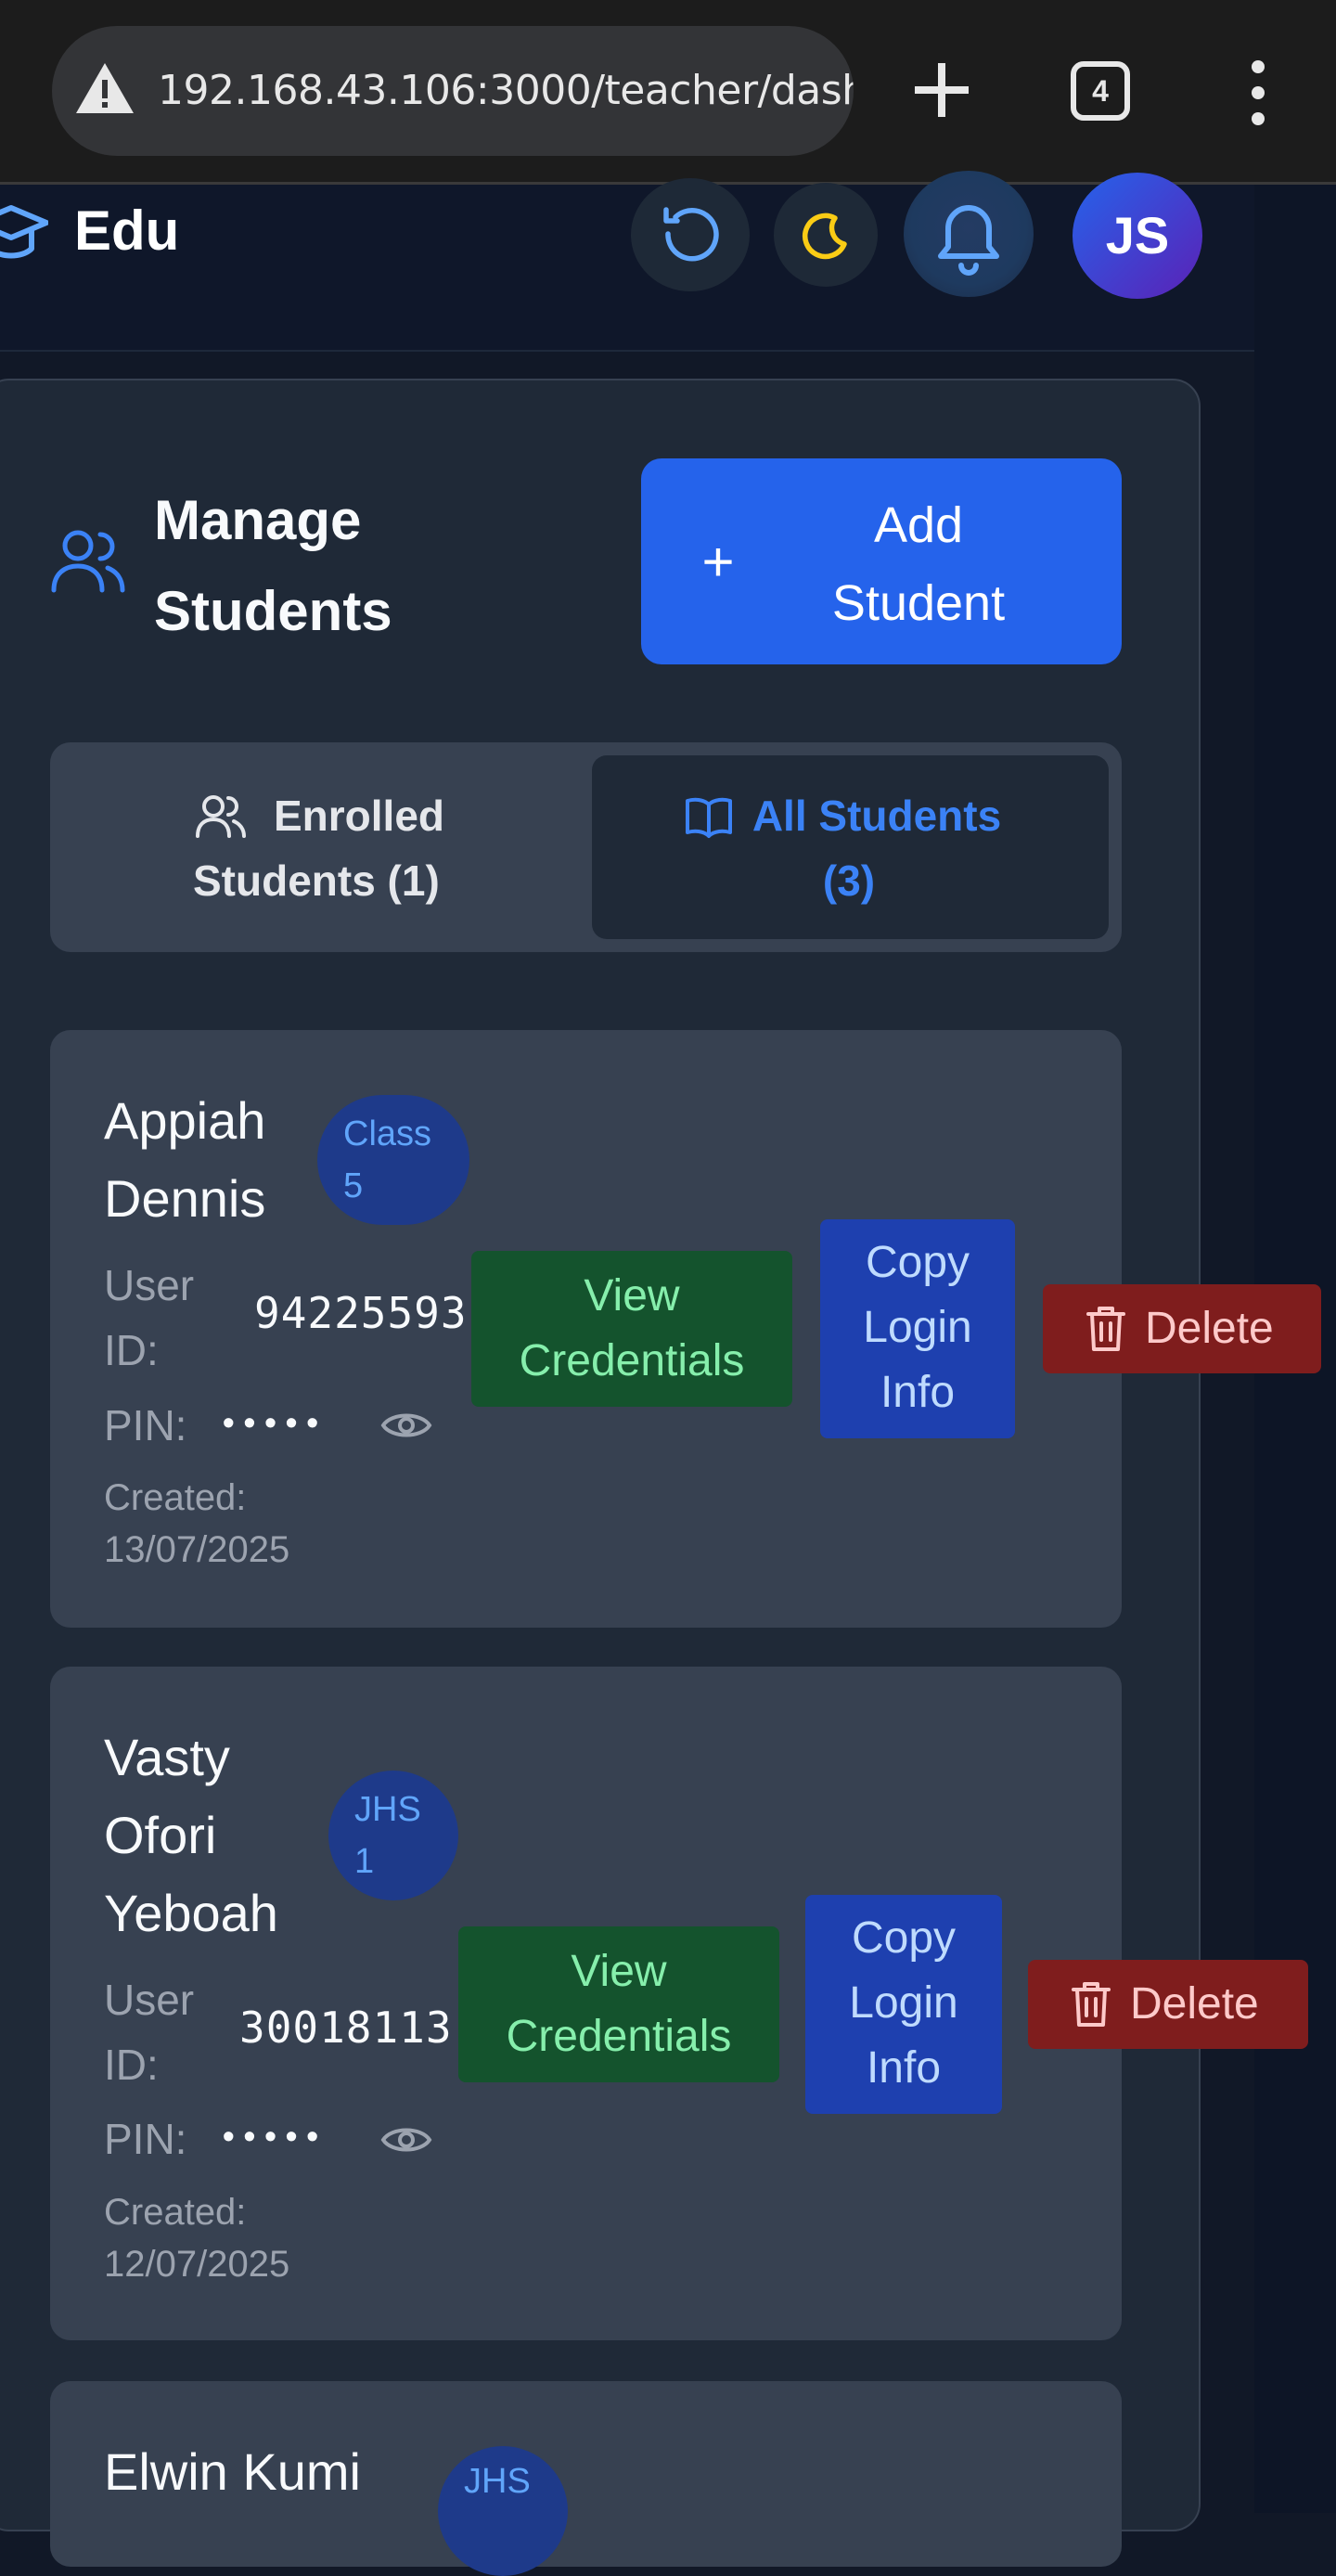 Image resolution: width=1336 pixels, height=2576 pixels. What do you see at coordinates (849, 848) in the screenshot?
I see `tab-all-students-label: All Students (3)` at bounding box center [849, 848].